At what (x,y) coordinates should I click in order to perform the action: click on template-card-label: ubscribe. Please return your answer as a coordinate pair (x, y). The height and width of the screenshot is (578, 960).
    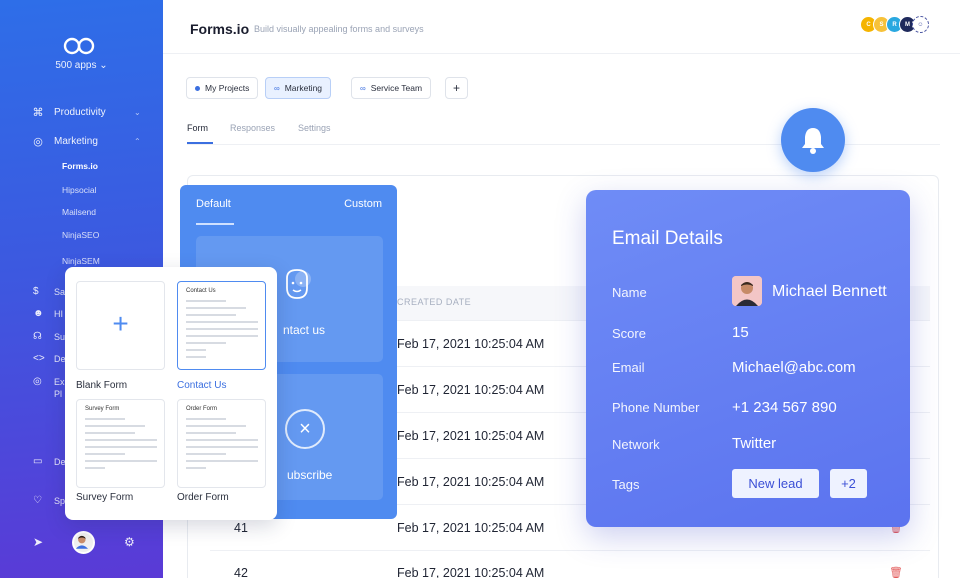
    Looking at the image, I should click on (310, 475).